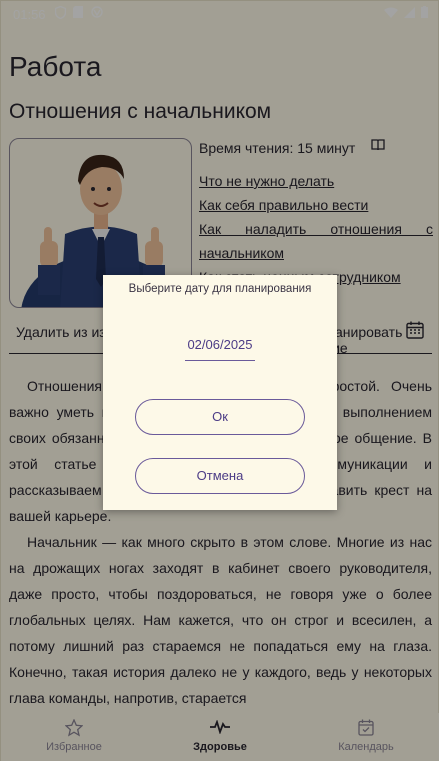 The height and width of the screenshot is (761, 439). I want to click on dialog-title: Выберите дату для планирования, so click(220, 289).